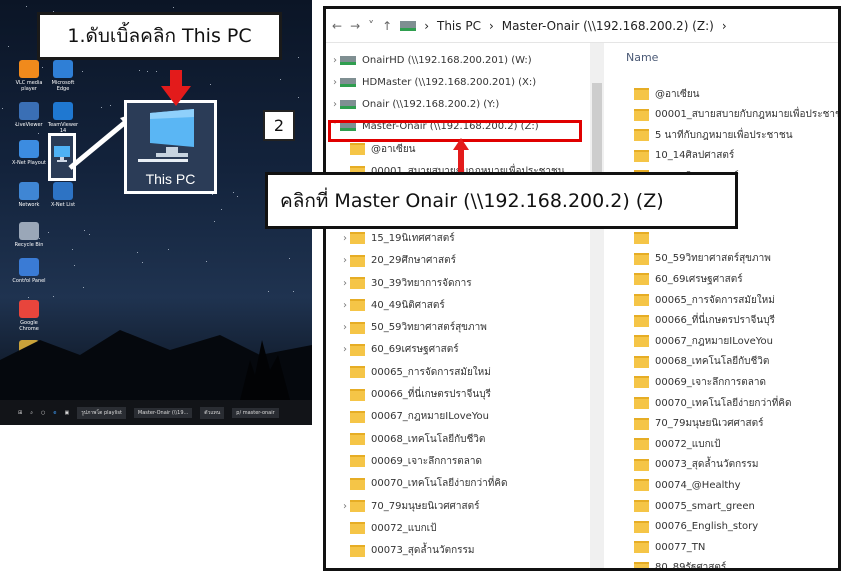  I want to click on file-list-item: 00001_สบายสบายกับกฎหมายเพื่อประชาชน, so click(737, 115).